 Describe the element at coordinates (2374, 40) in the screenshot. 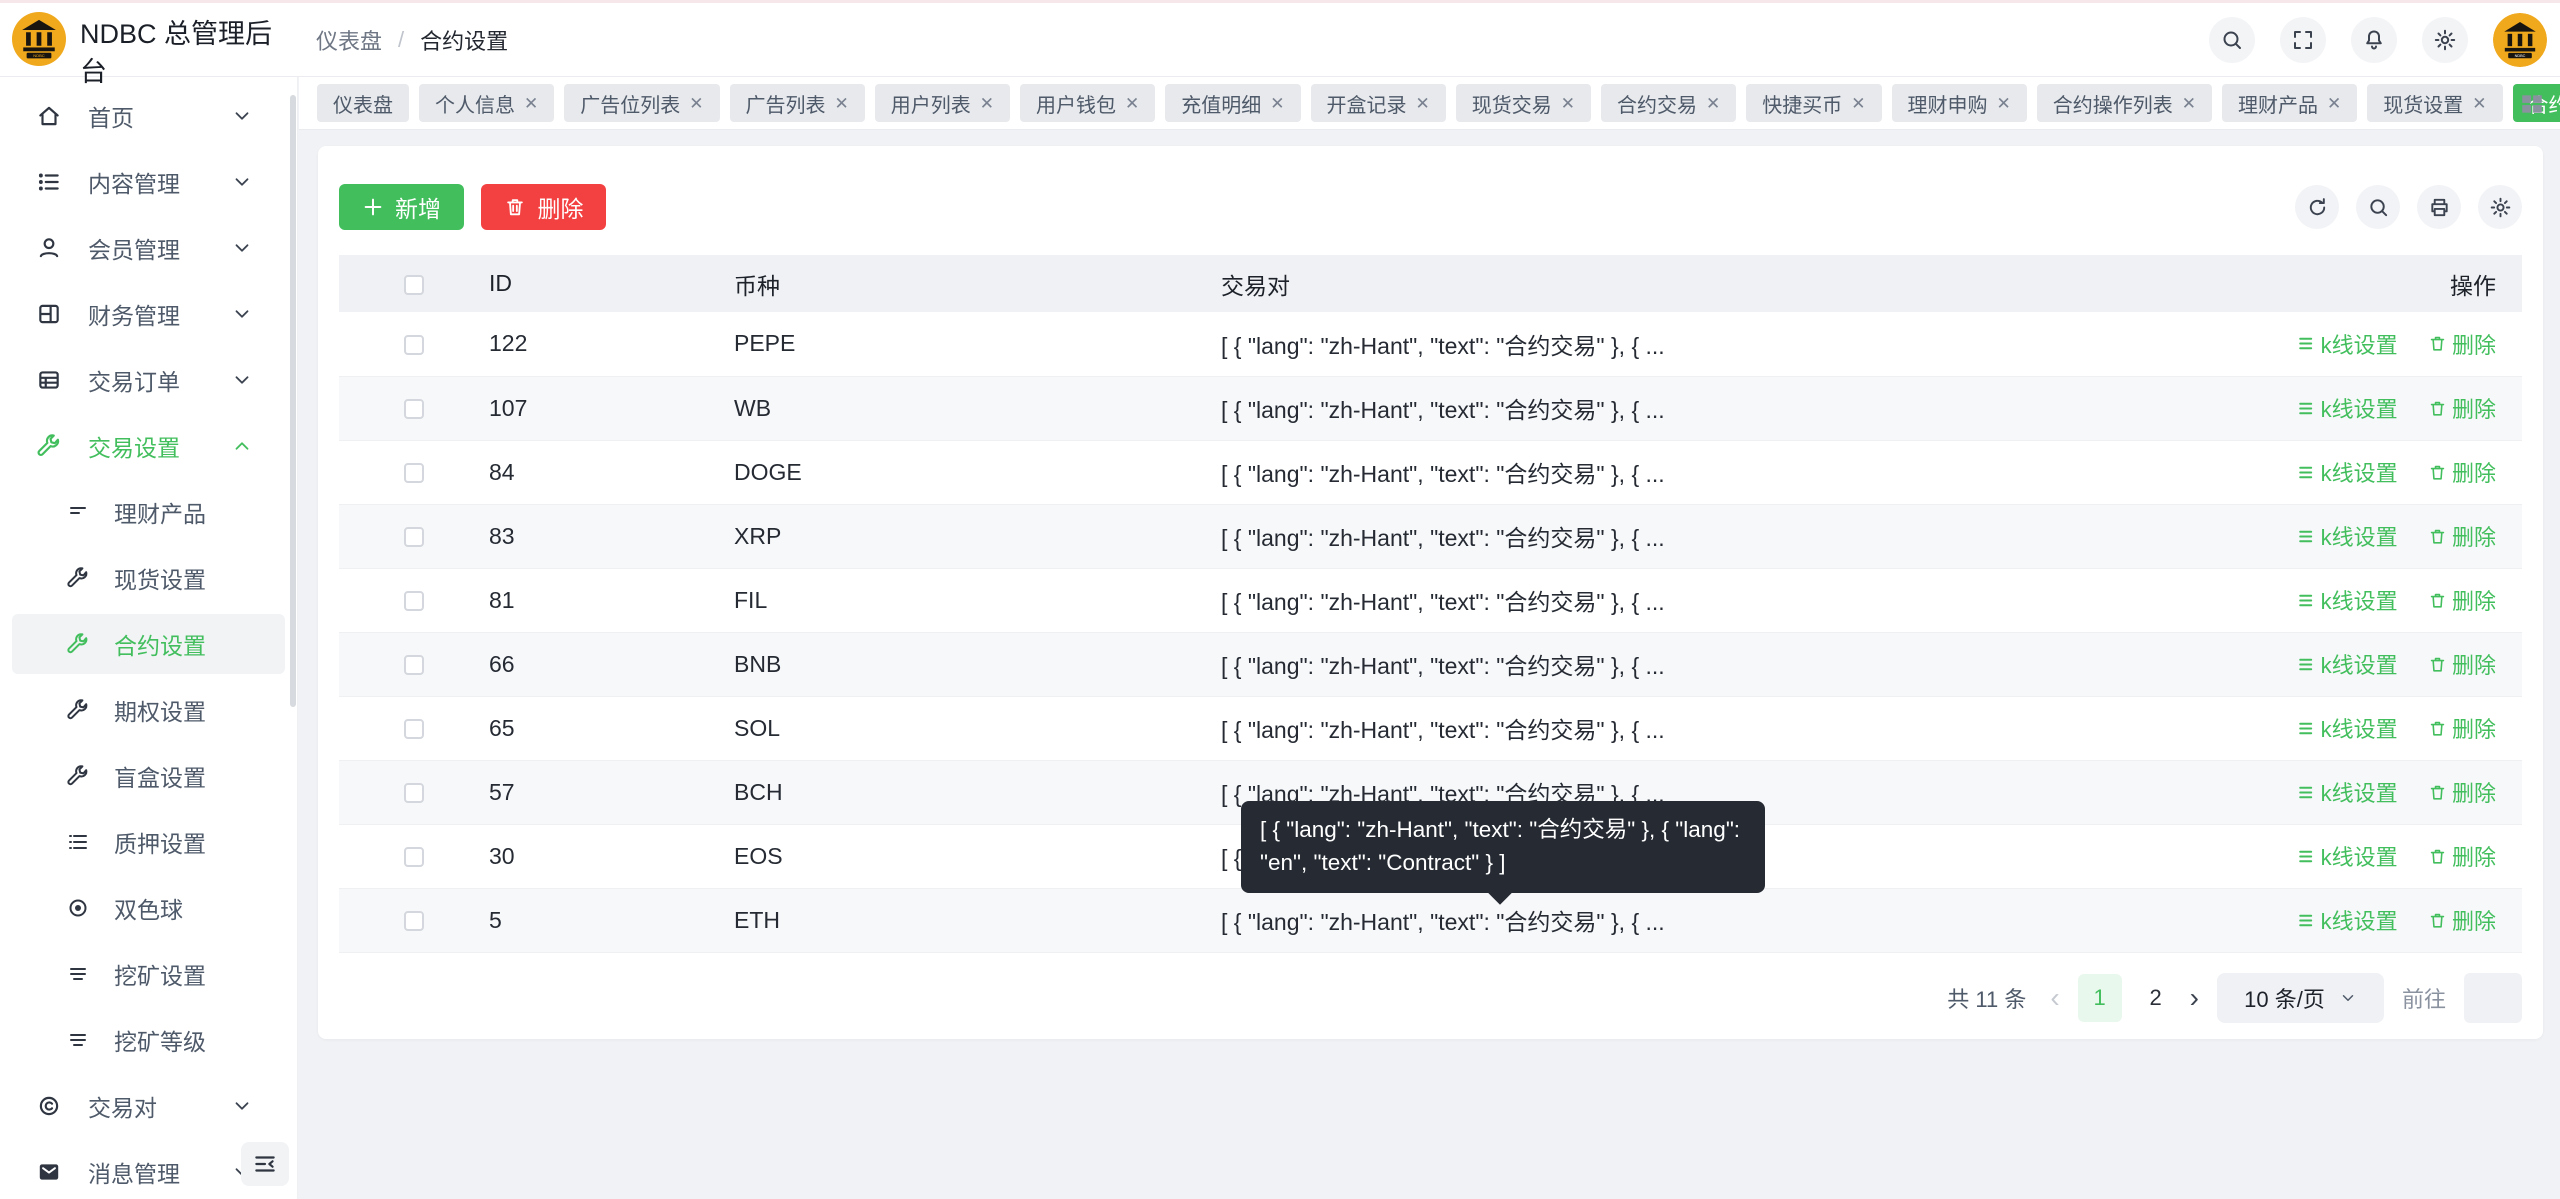

I see `notifications-bell-icon` at that location.